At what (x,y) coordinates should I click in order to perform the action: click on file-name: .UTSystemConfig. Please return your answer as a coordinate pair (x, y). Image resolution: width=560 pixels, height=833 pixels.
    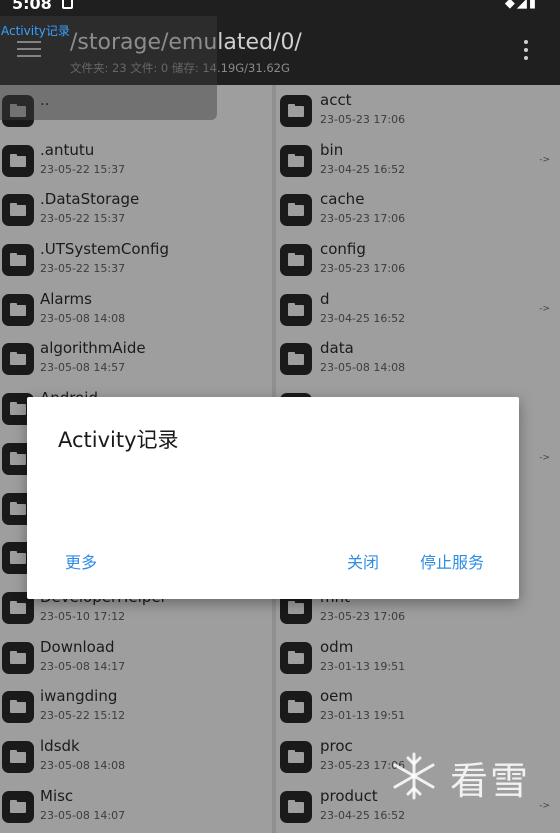
    Looking at the image, I should click on (104, 249).